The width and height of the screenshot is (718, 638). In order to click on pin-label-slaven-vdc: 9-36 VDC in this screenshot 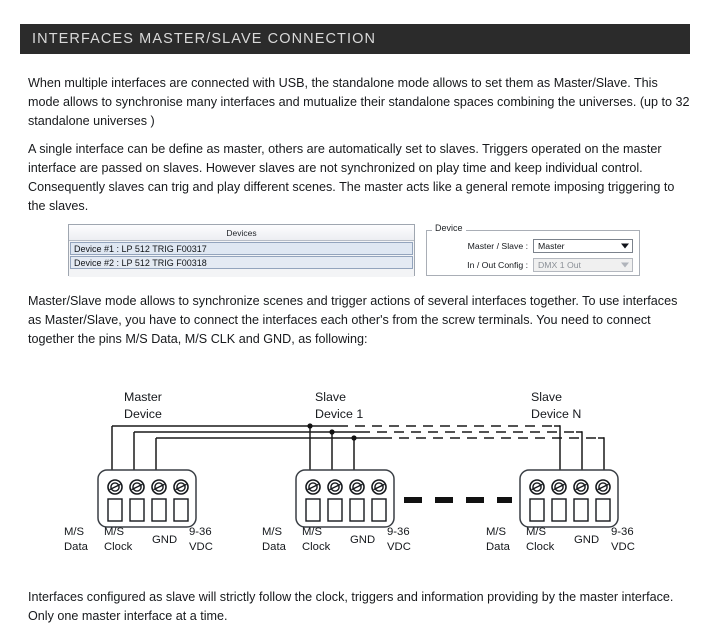, I will do `click(623, 540)`.